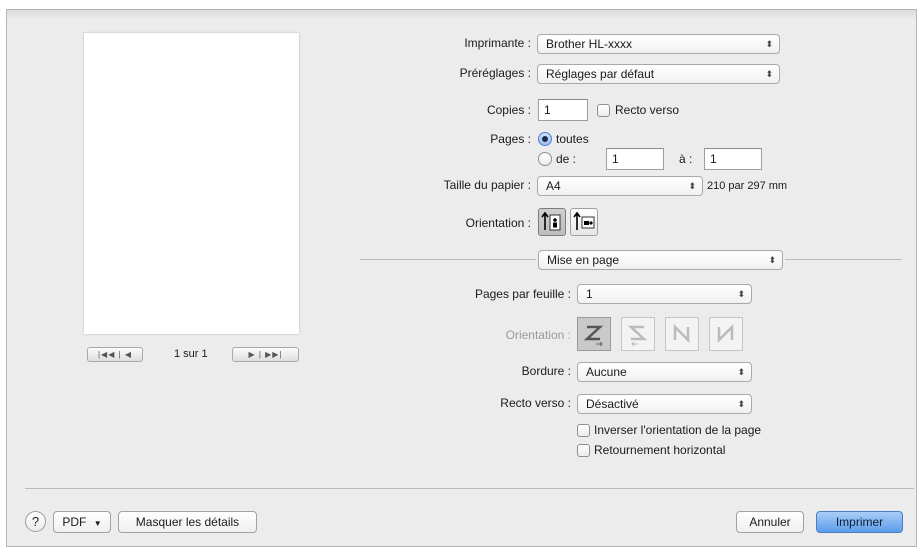 The width and height of the screenshot is (923, 551). Describe the element at coordinates (545, 159) in the screenshot. I see `pages-range-radio` at that location.